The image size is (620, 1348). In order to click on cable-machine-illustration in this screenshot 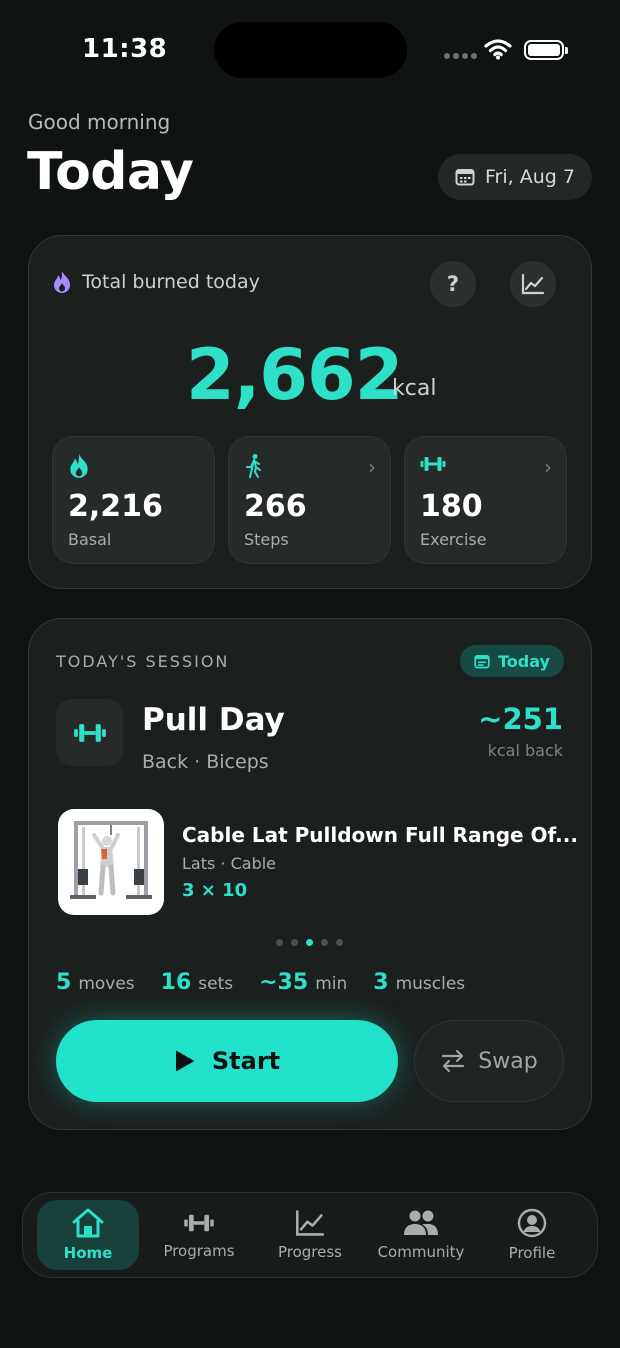, I will do `click(111, 860)`.